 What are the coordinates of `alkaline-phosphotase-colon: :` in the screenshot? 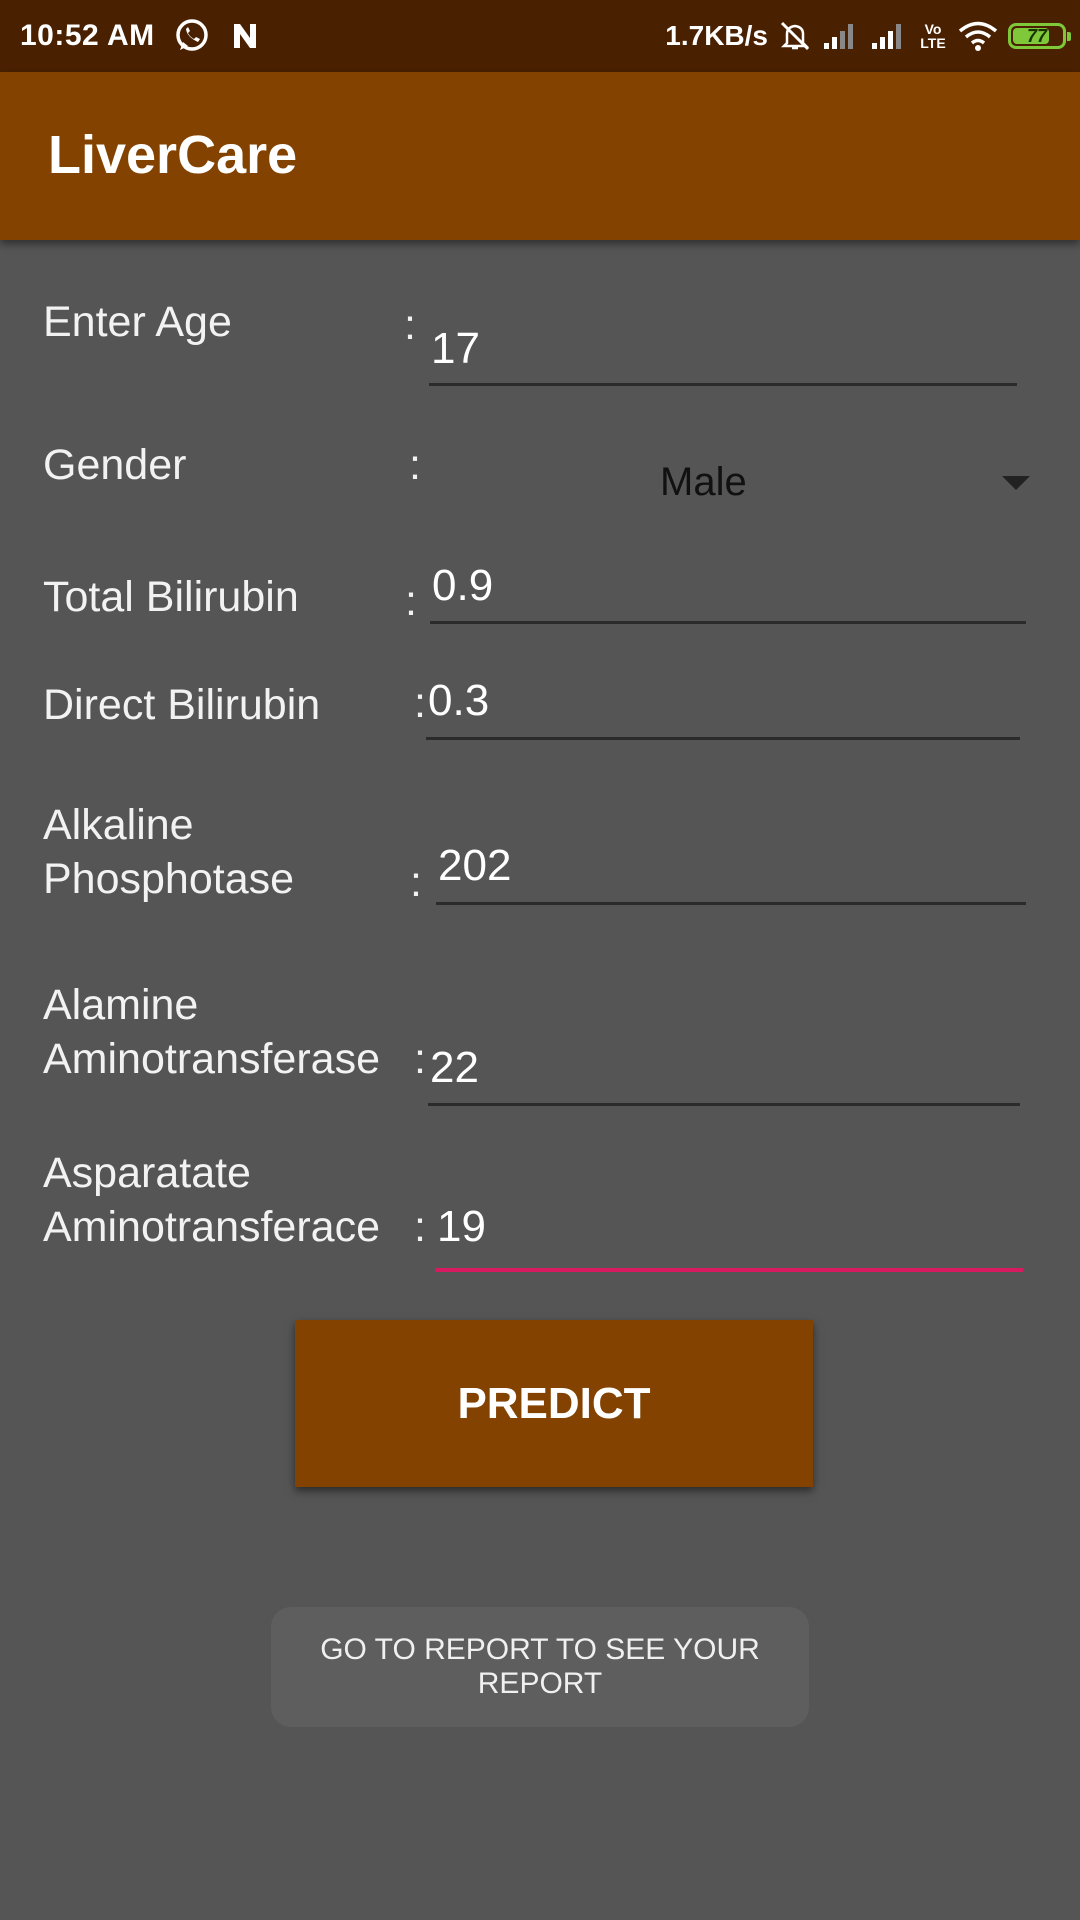 It's located at (416, 882).